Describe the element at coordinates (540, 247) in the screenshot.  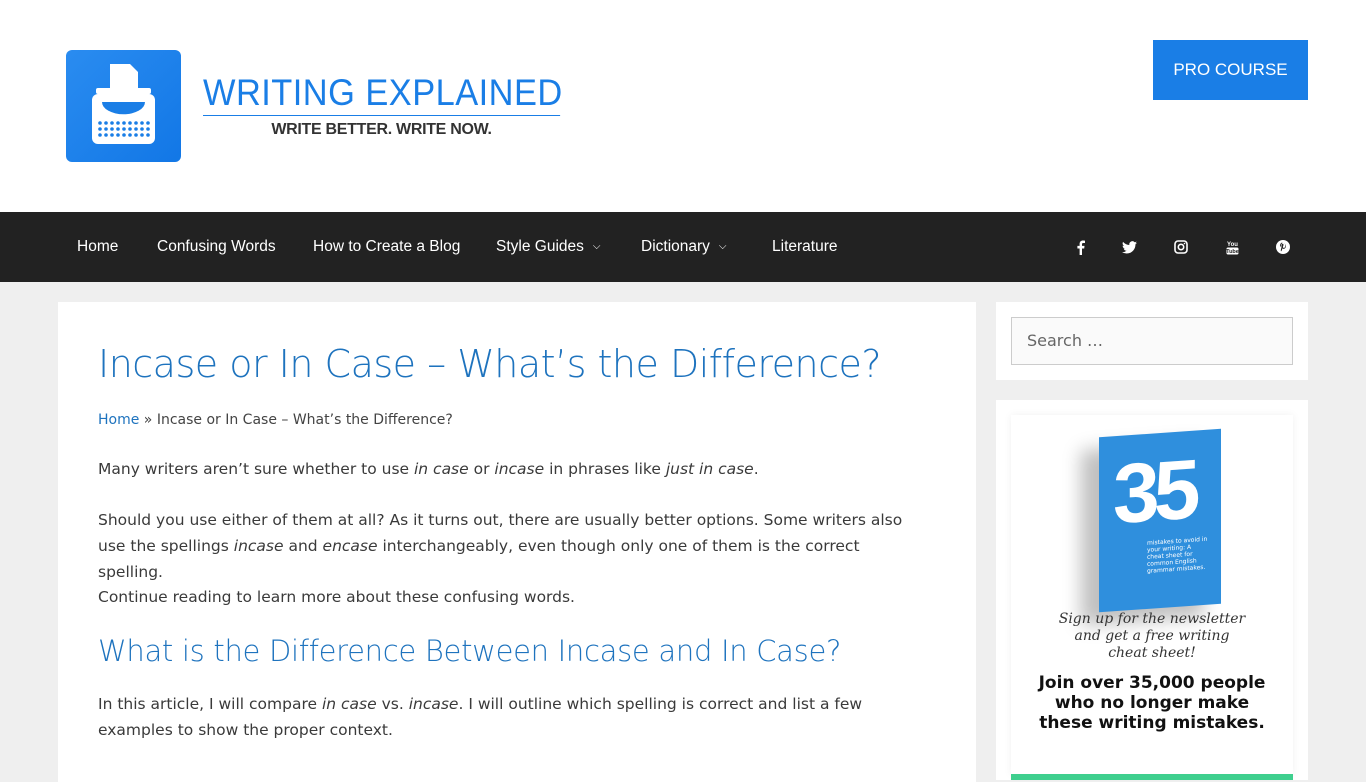
I see `nav-label: Style Guides` at that location.